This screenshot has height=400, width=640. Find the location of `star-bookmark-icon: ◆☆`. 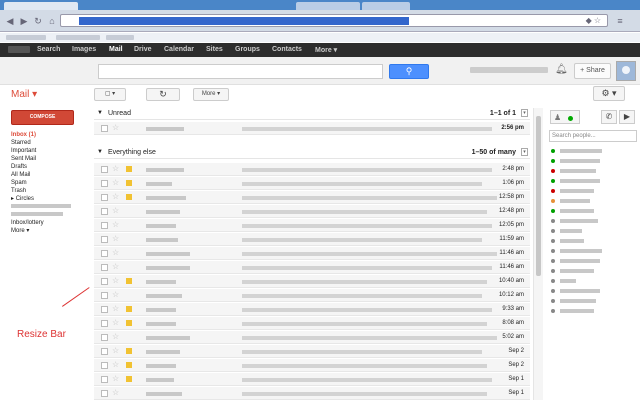

star-bookmark-icon: ◆☆ is located at coordinates (594, 20).